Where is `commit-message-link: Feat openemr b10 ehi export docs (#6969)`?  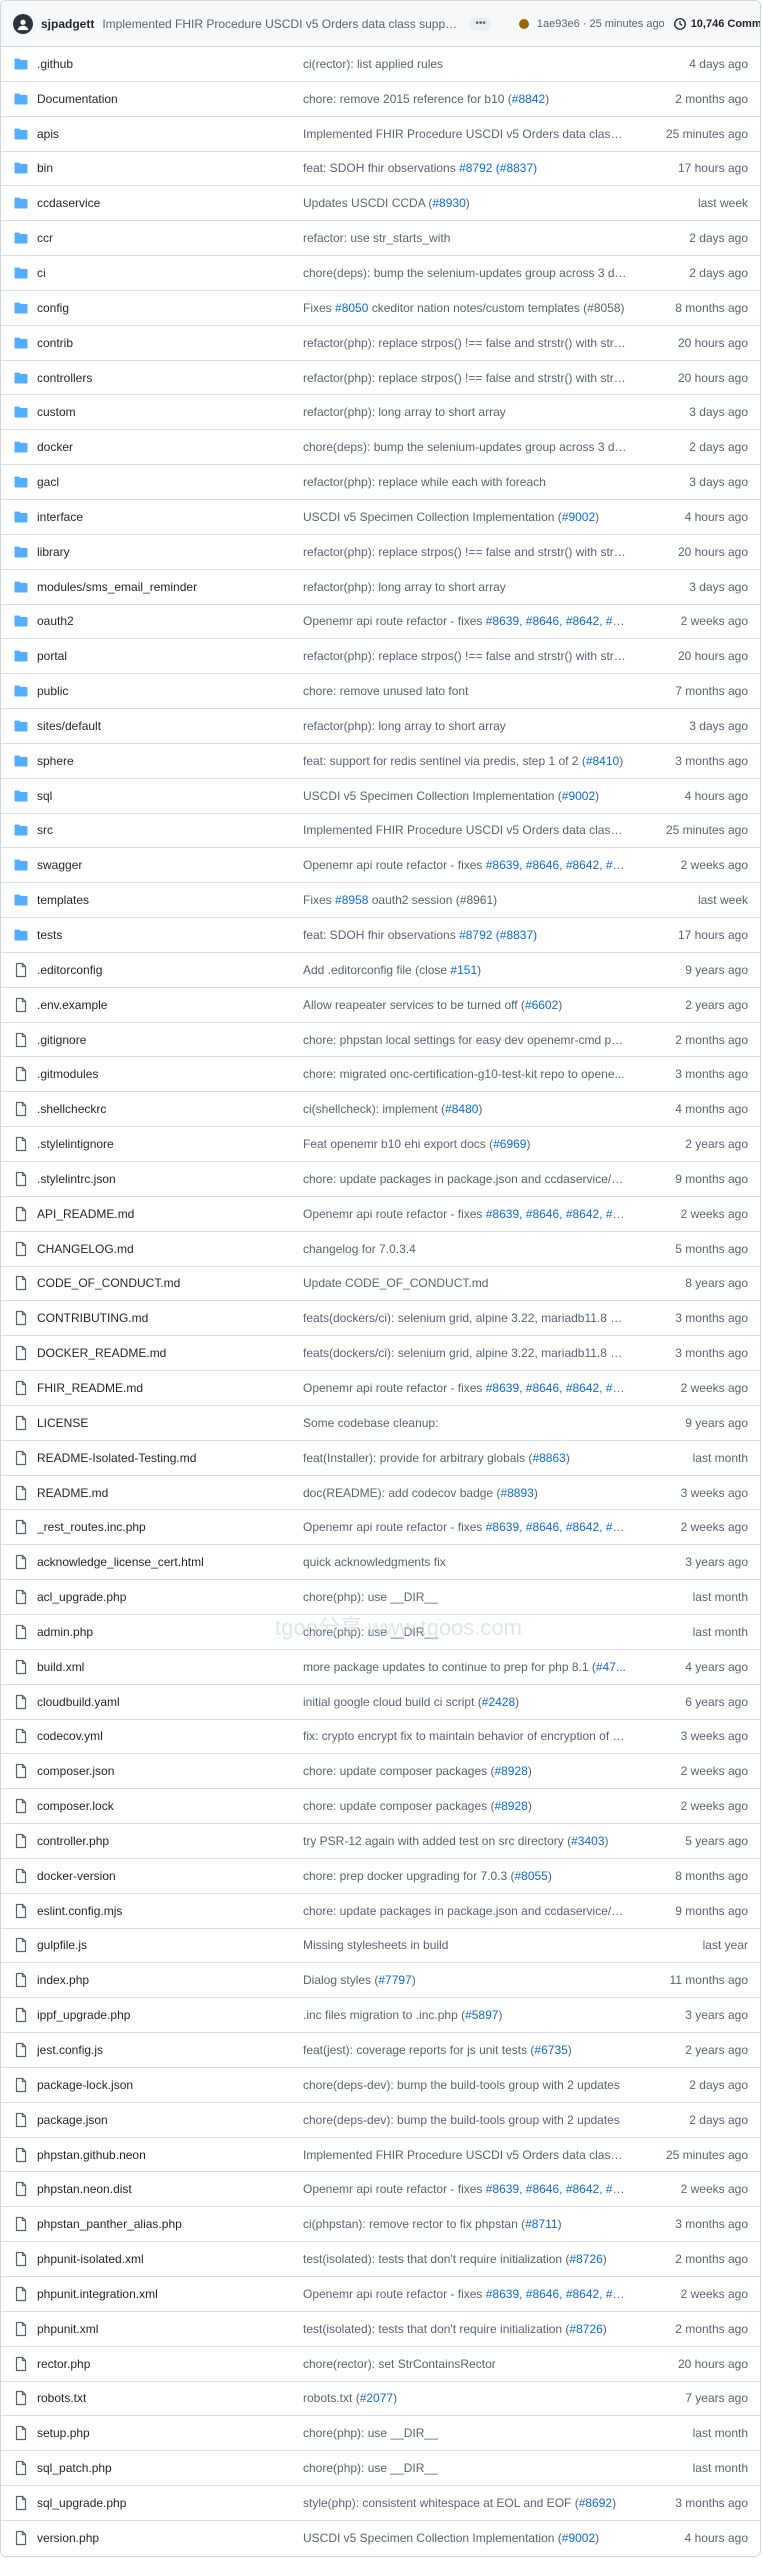 commit-message-link: Feat openemr b10 ehi export docs (#6969) is located at coordinates (470, 1144).